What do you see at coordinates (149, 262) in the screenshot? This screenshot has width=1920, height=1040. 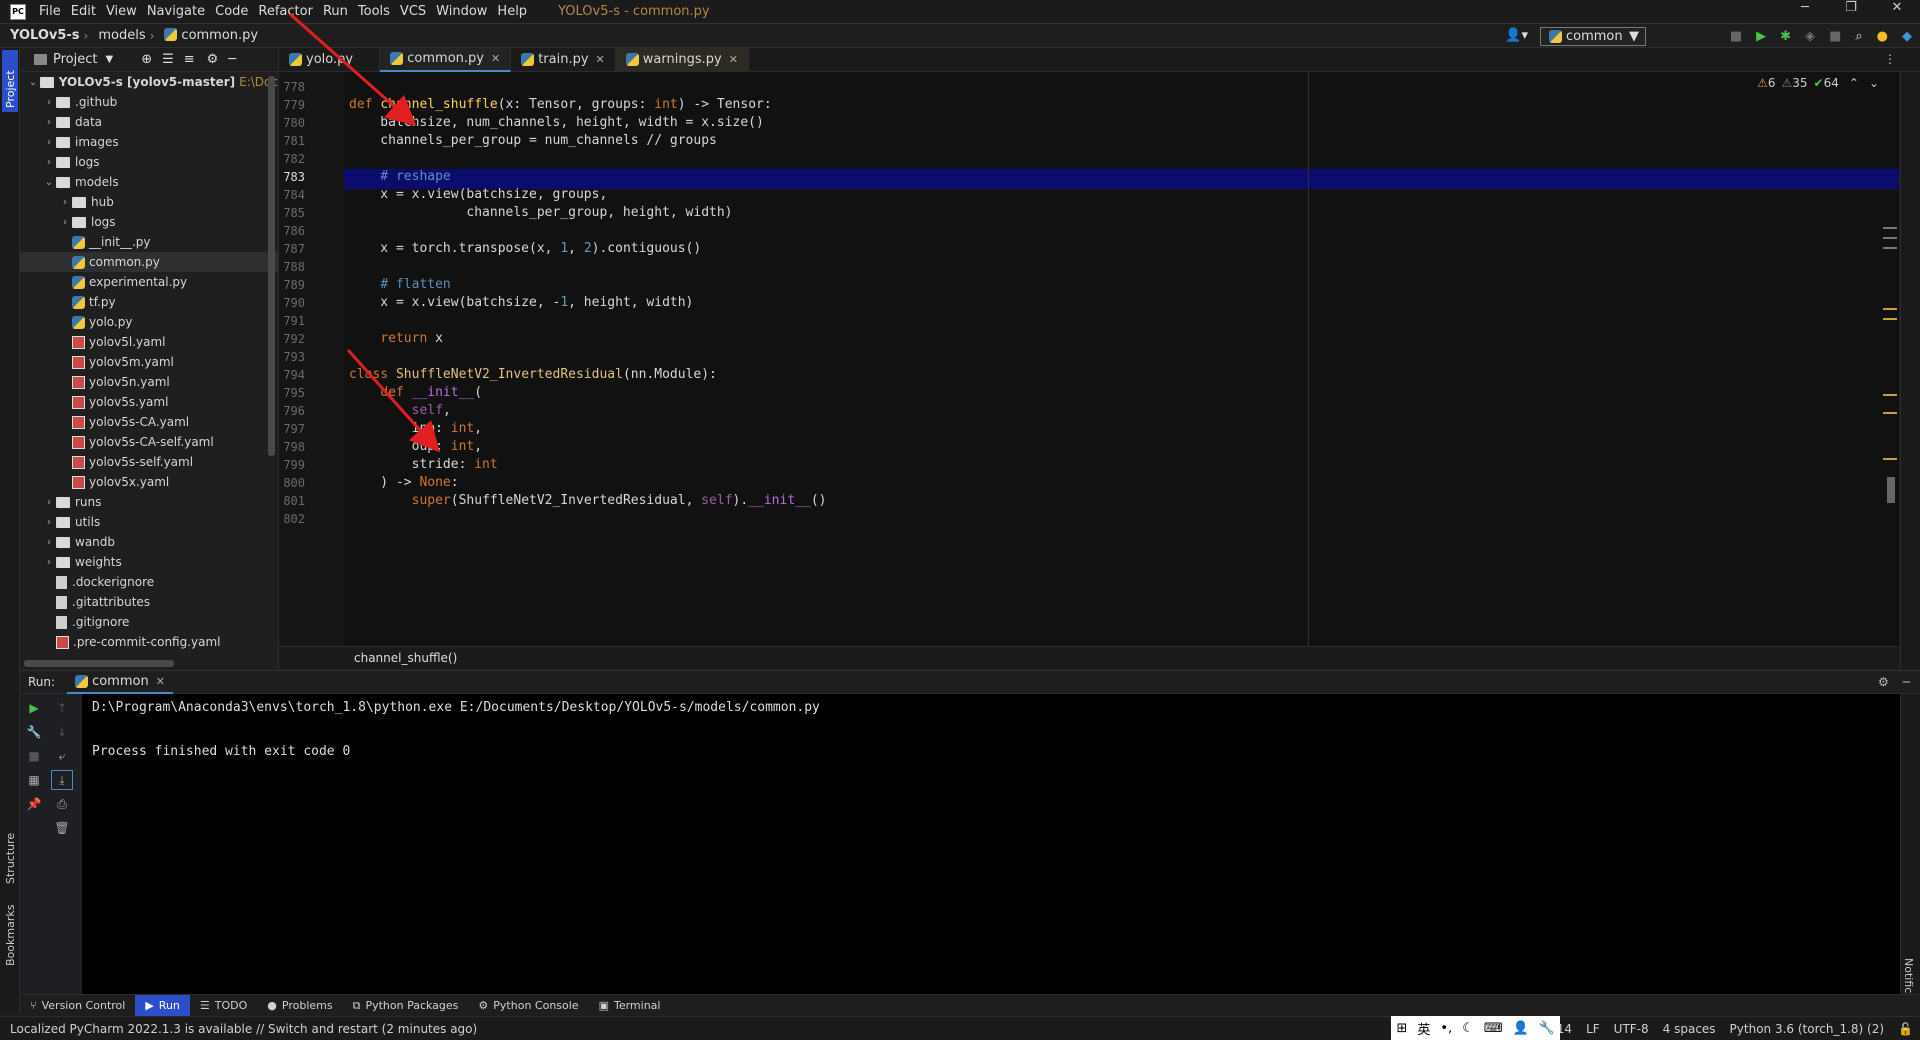 I see `tree-item: common.py` at bounding box center [149, 262].